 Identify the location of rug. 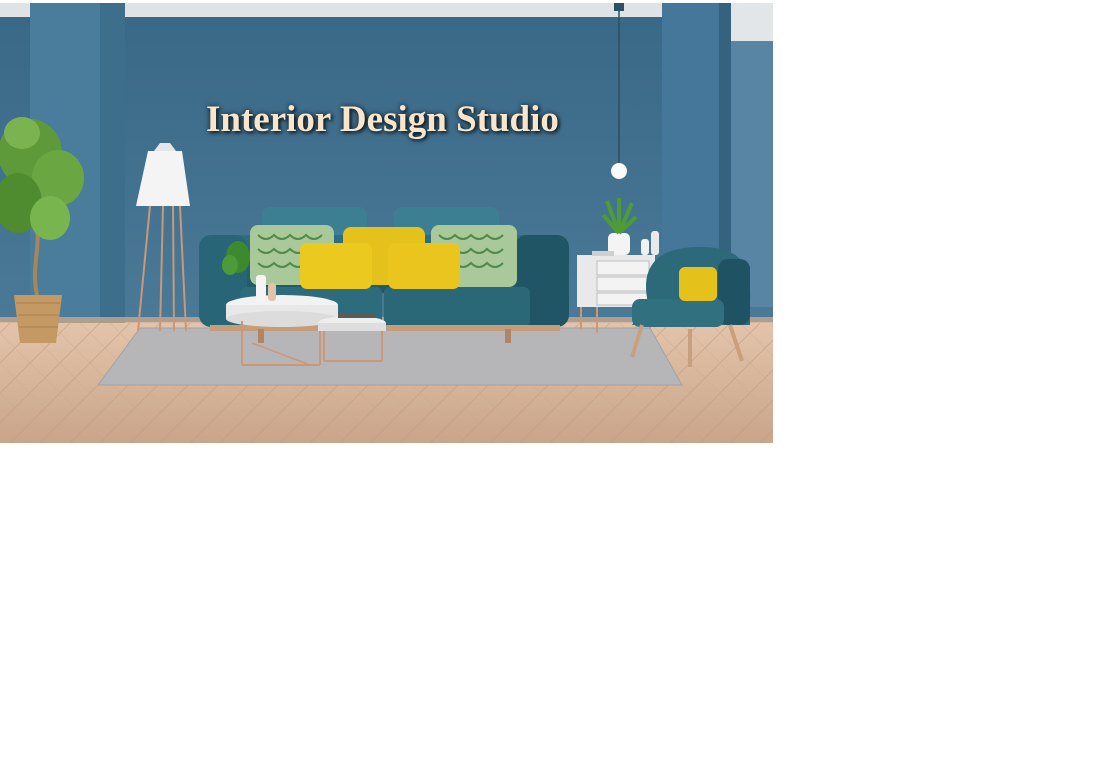
(390, 356).